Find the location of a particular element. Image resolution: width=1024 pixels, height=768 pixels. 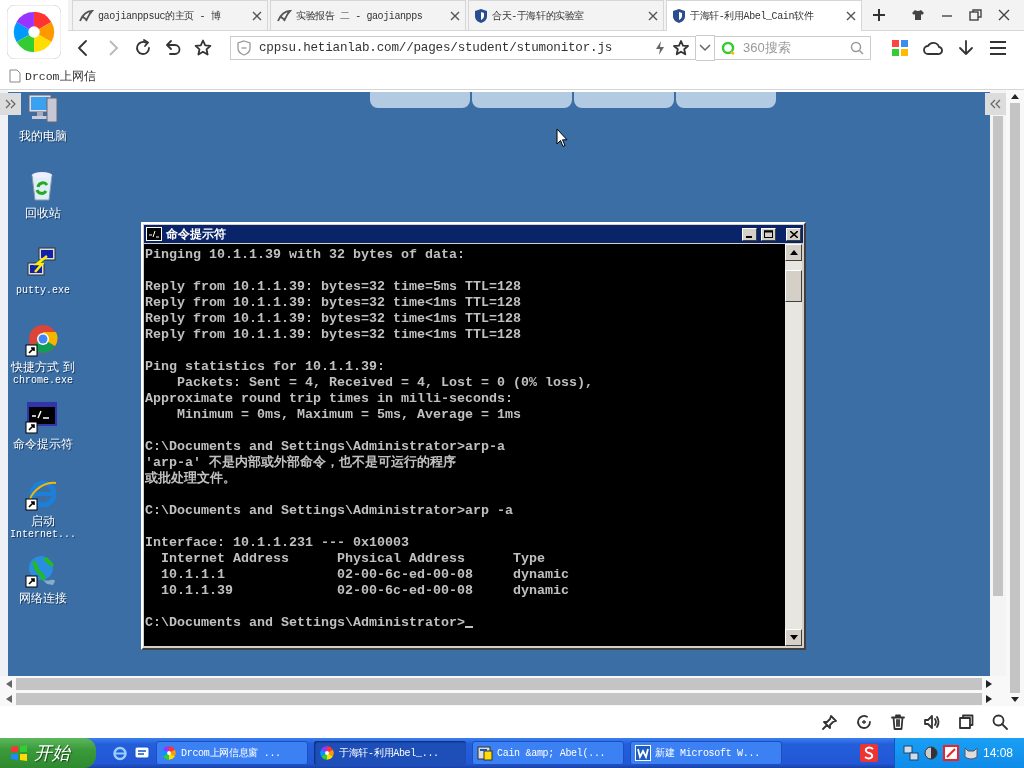

console-line: C:\Documents and Settings\Administrator>arp -a is located at coordinates (329, 511).